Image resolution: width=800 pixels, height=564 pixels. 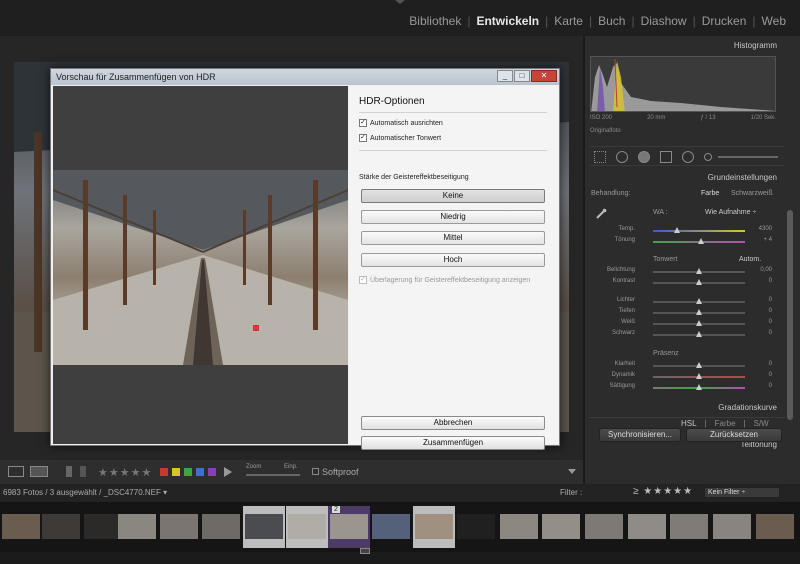 I want to click on wb-select: Wie Aufnahme ÷, so click(x=730, y=212).